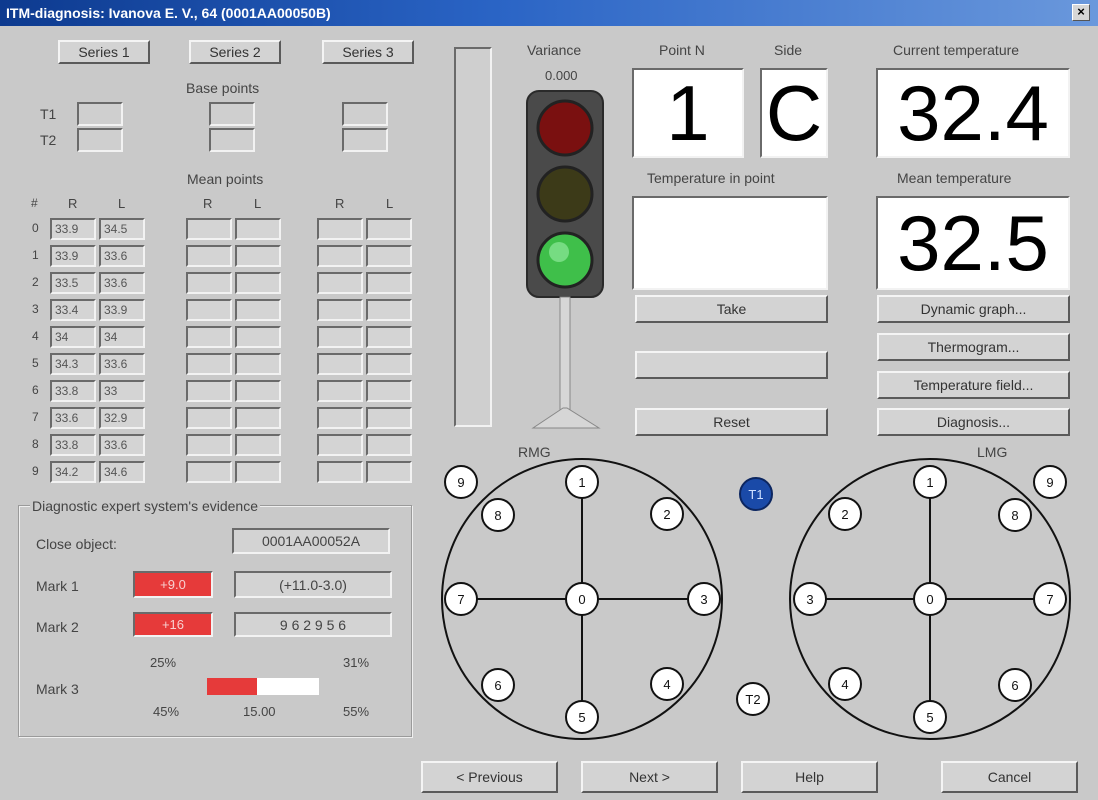 This screenshot has width=1098, height=800. Describe the element at coordinates (73, 337) in the screenshot. I see `series1-r-cell: 34` at that location.